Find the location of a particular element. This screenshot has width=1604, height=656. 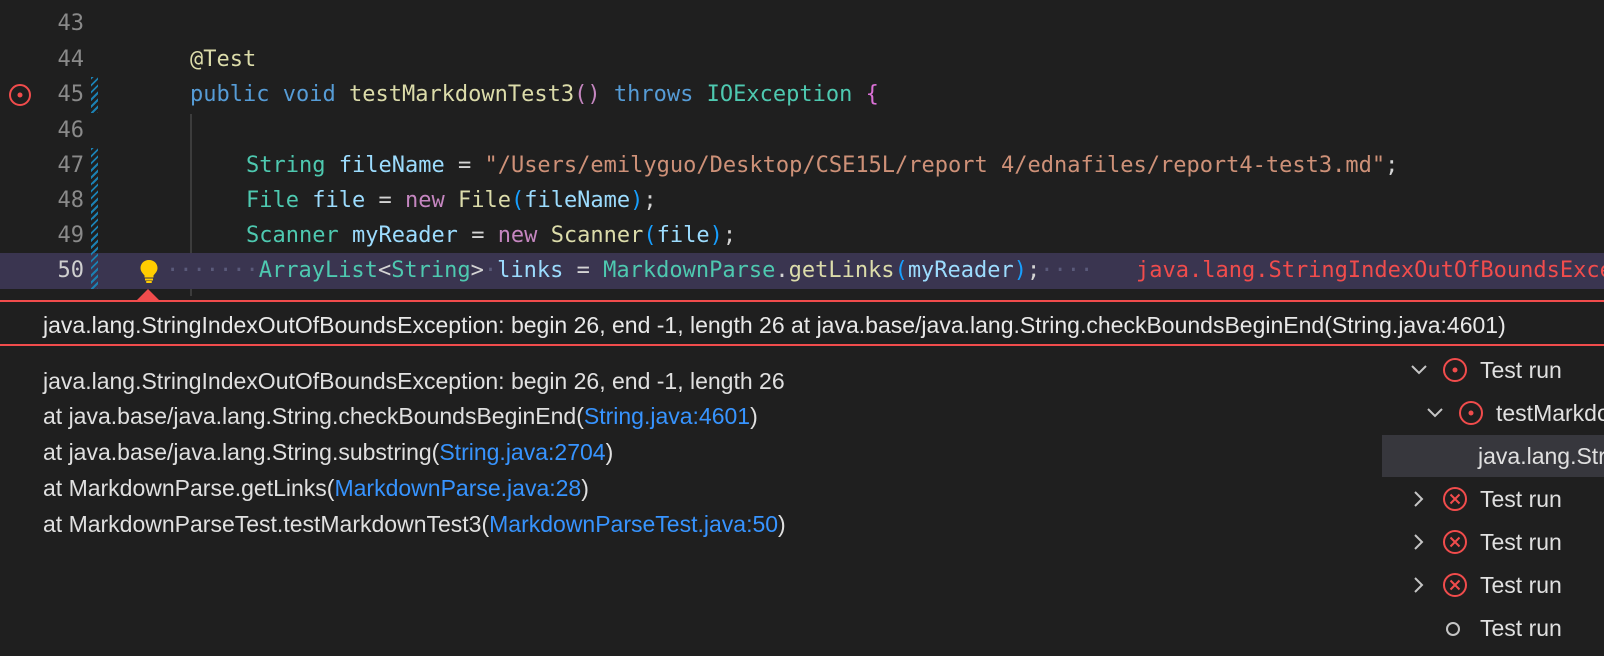

type-token: IOException is located at coordinates (779, 94).